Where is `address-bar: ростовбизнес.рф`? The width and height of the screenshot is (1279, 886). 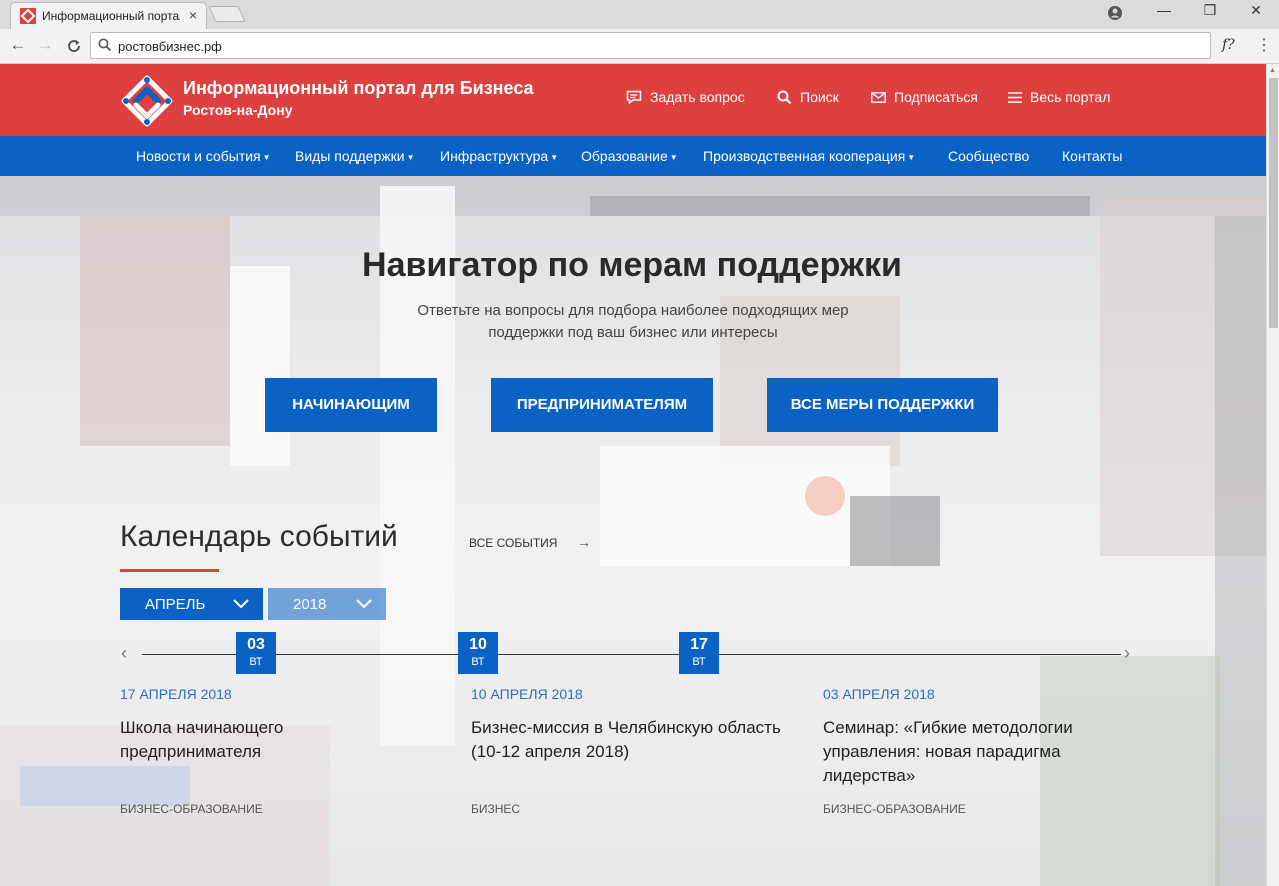 address-bar: ростовбизнес.рф is located at coordinates (650, 45).